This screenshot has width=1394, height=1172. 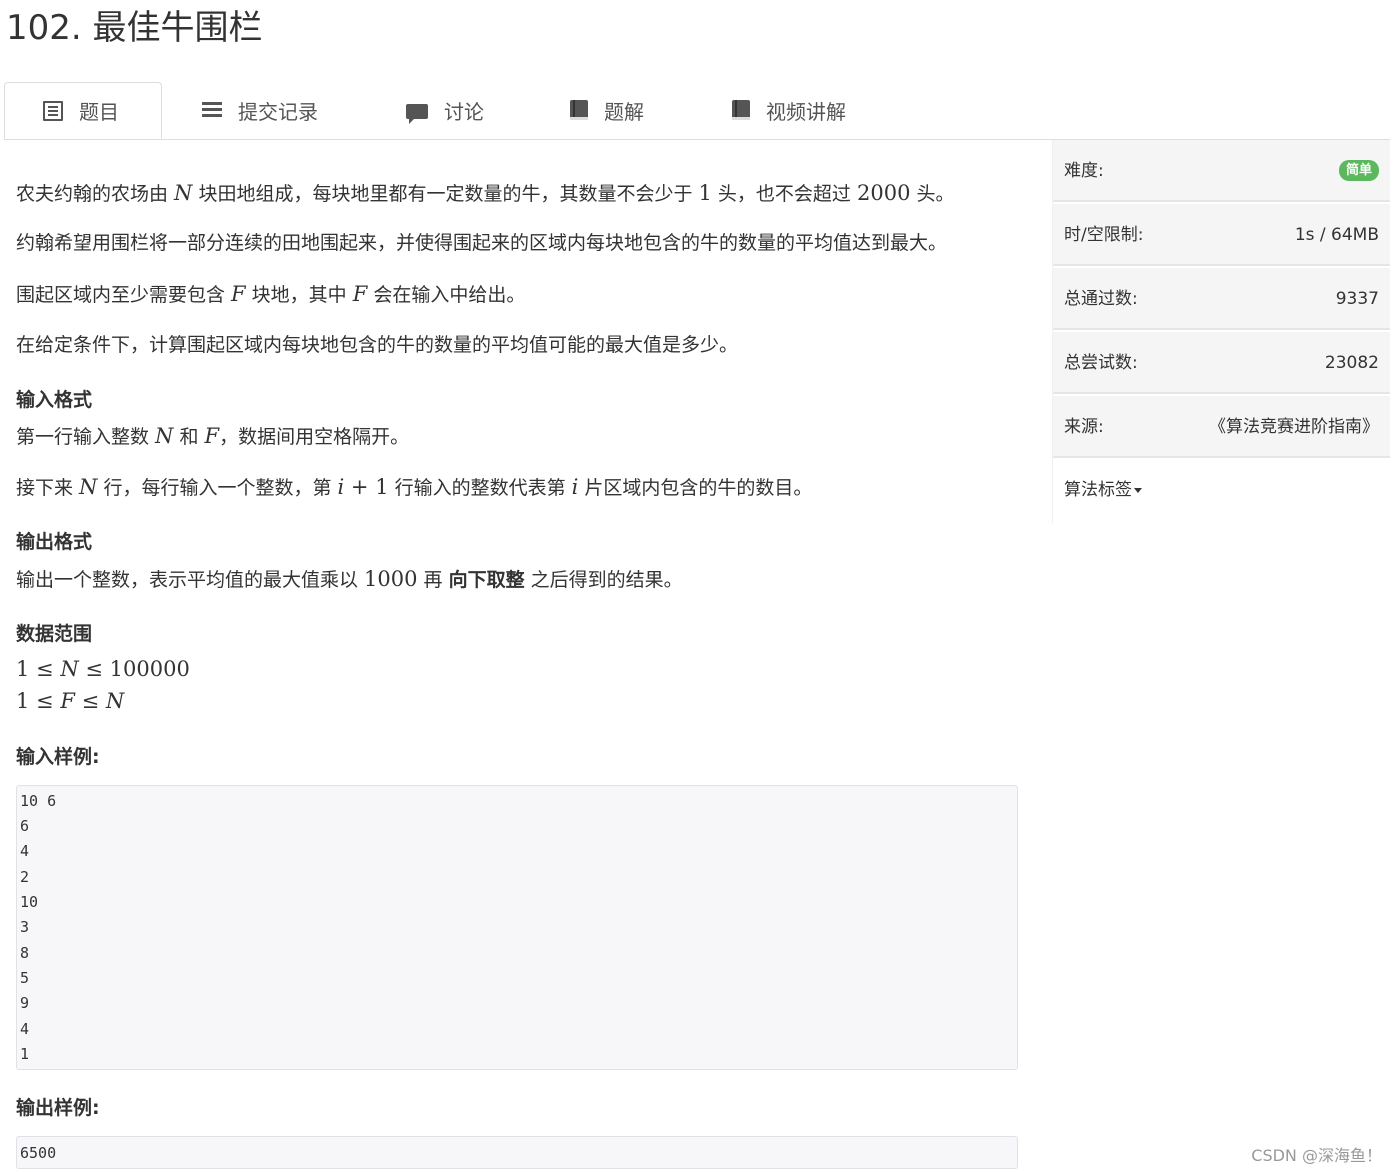 What do you see at coordinates (1221, 490) in the screenshot?
I see `algorithm-tags-row: 算法标签` at bounding box center [1221, 490].